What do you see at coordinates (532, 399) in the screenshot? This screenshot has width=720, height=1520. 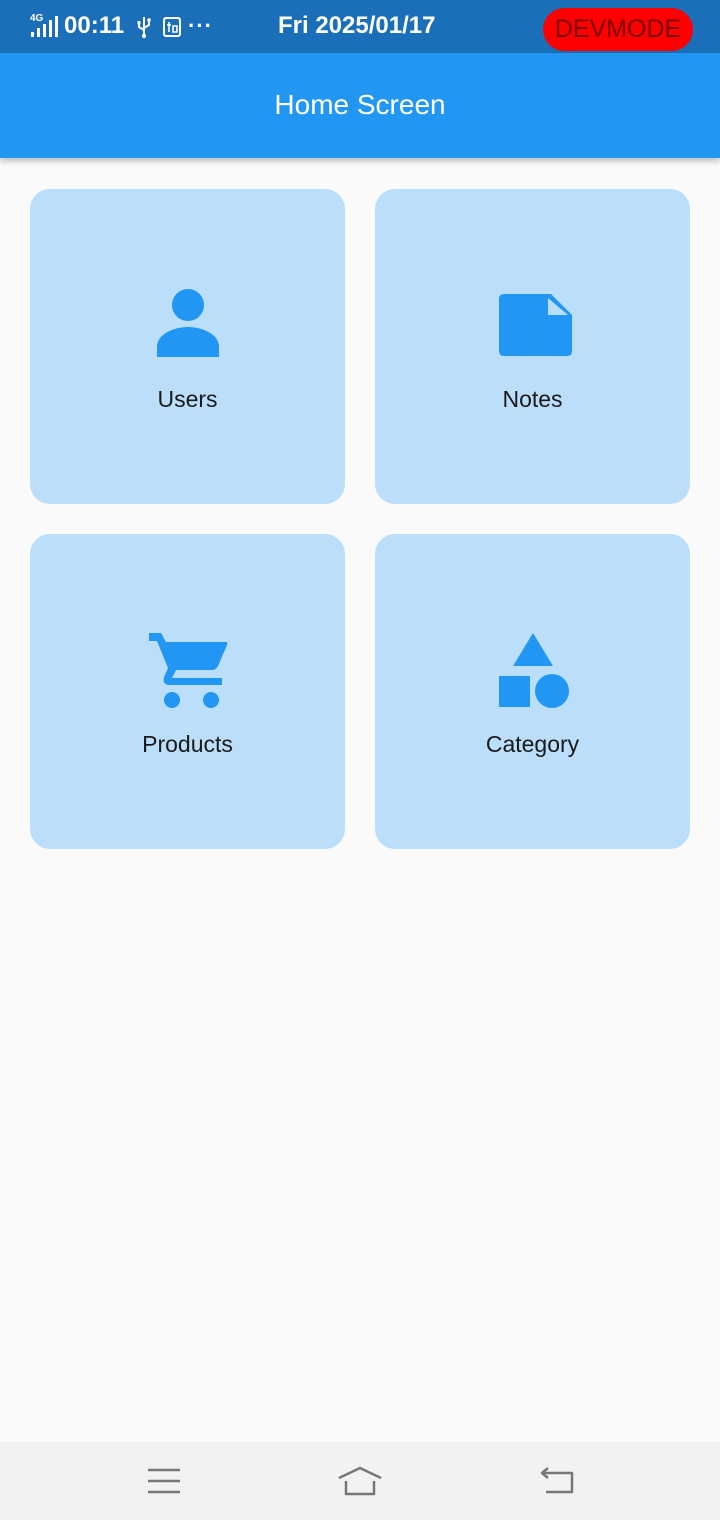 I see `notes-tile-label: Notes` at bounding box center [532, 399].